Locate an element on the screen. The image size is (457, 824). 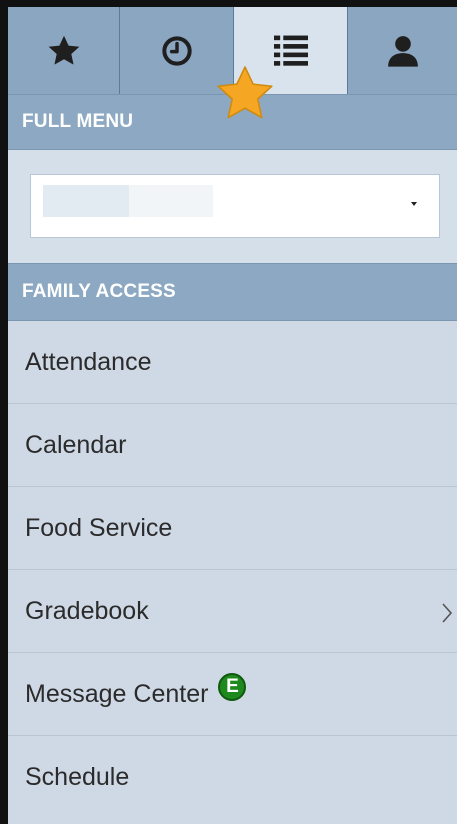
list-icon is located at coordinates (290, 50).